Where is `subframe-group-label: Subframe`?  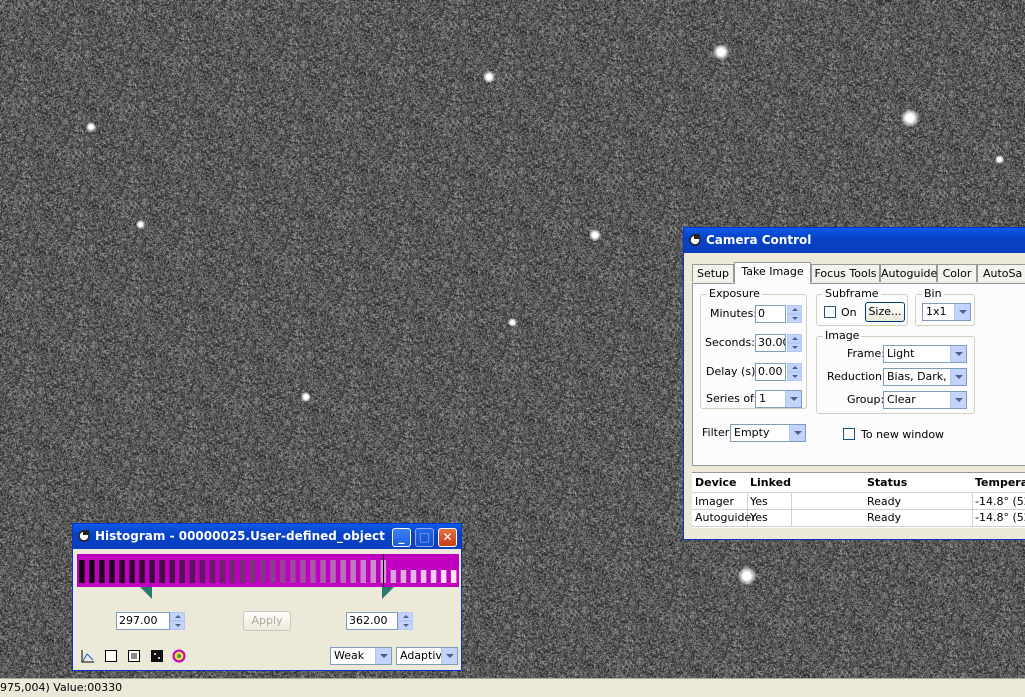 subframe-group-label: Subframe is located at coordinates (852, 293).